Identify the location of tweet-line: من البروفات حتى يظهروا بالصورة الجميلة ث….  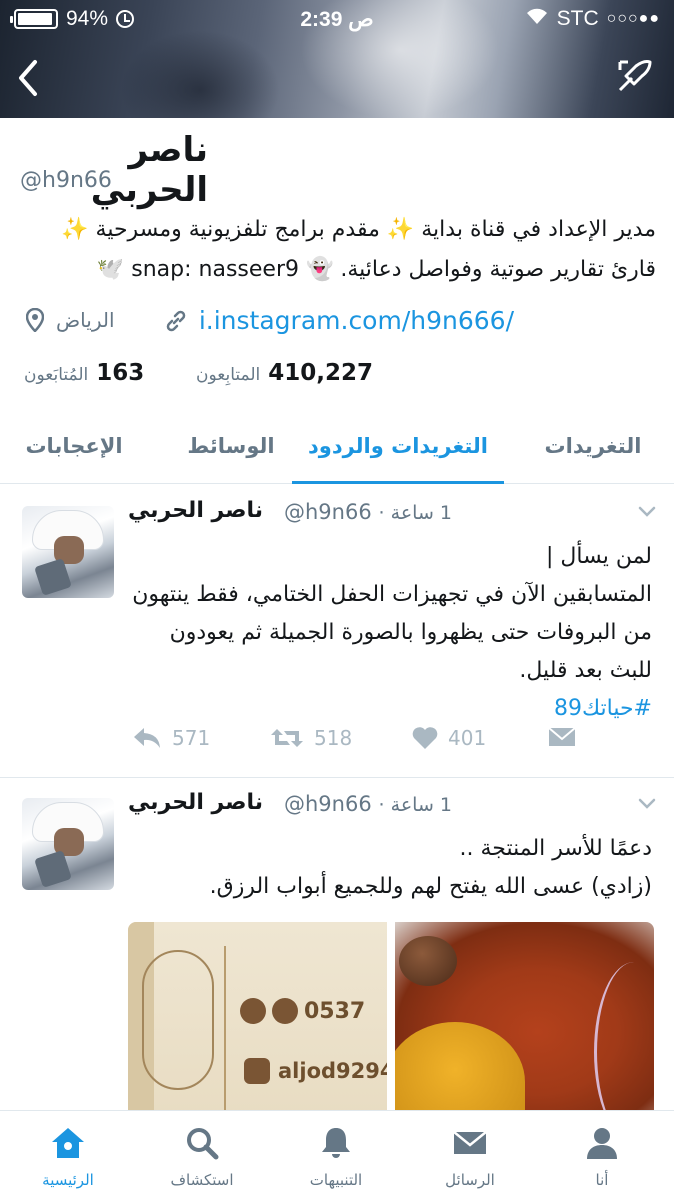
(410, 632).